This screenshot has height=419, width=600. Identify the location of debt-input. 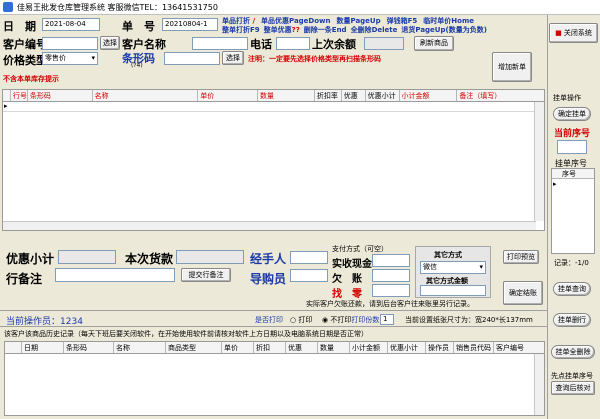
(391, 275).